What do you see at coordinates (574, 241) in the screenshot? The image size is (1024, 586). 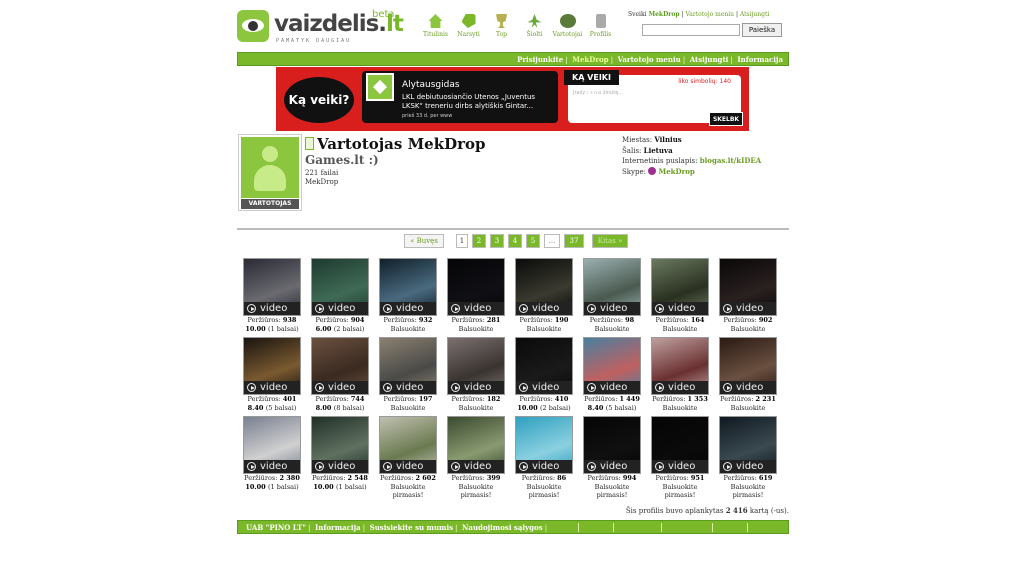 I see `last-page-link: 37` at bounding box center [574, 241].